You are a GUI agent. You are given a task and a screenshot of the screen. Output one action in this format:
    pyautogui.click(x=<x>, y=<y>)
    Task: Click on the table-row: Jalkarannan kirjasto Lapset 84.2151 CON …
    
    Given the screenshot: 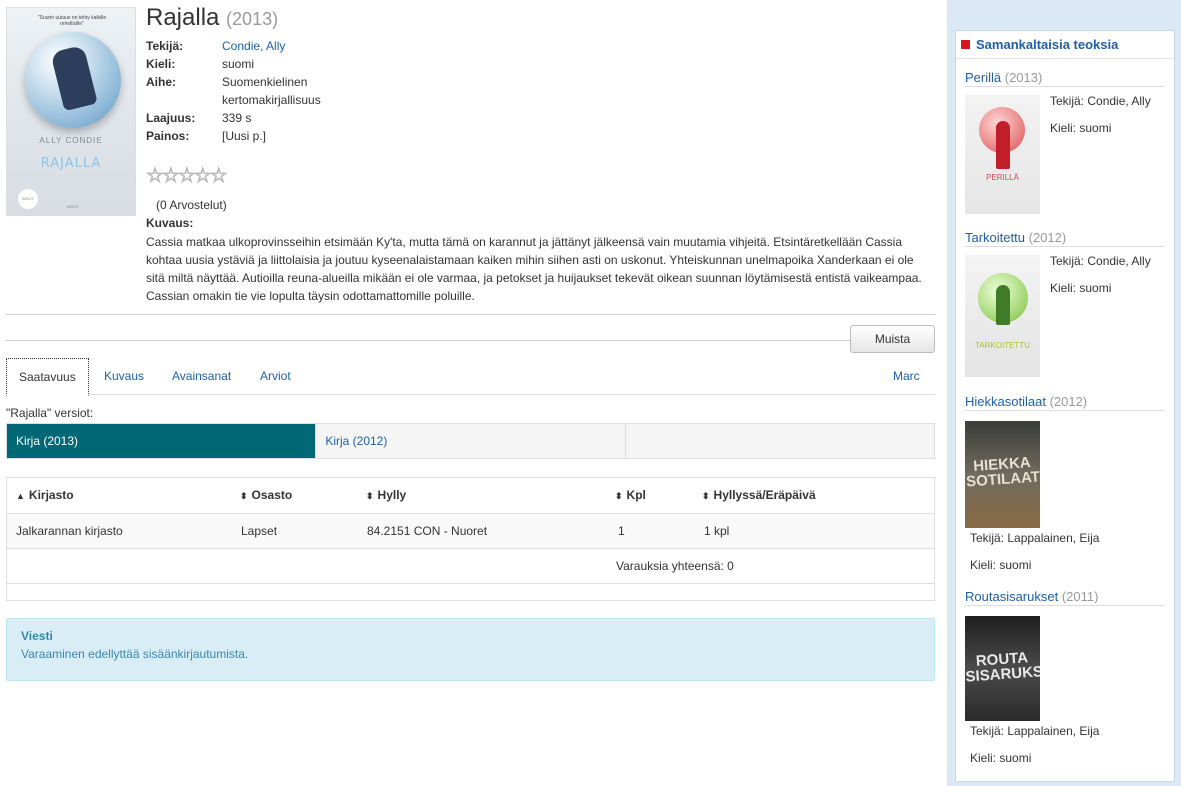 What is the action you would take?
    pyautogui.click(x=470, y=531)
    